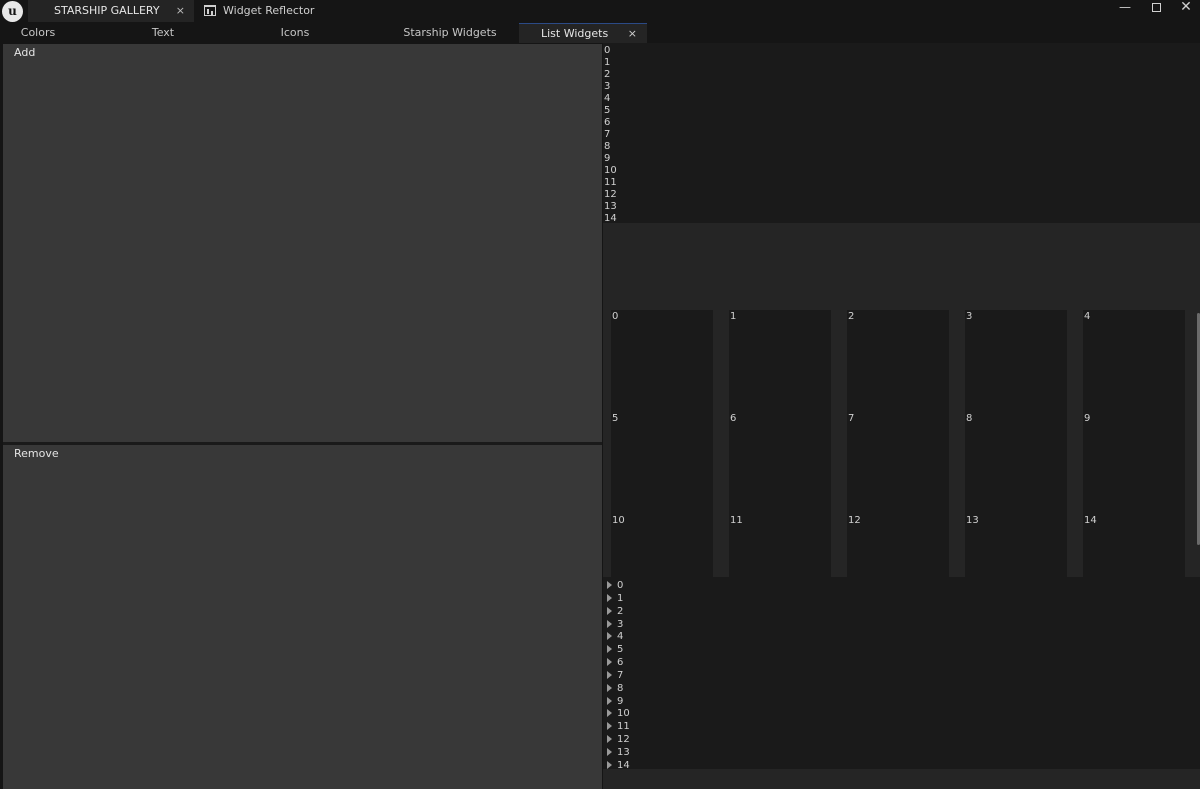 This screenshot has width=1200, height=789. I want to click on list-view: 0 1 2 3 4 5 6 7 8 9 10 11 12 13 14, so click(901, 134).